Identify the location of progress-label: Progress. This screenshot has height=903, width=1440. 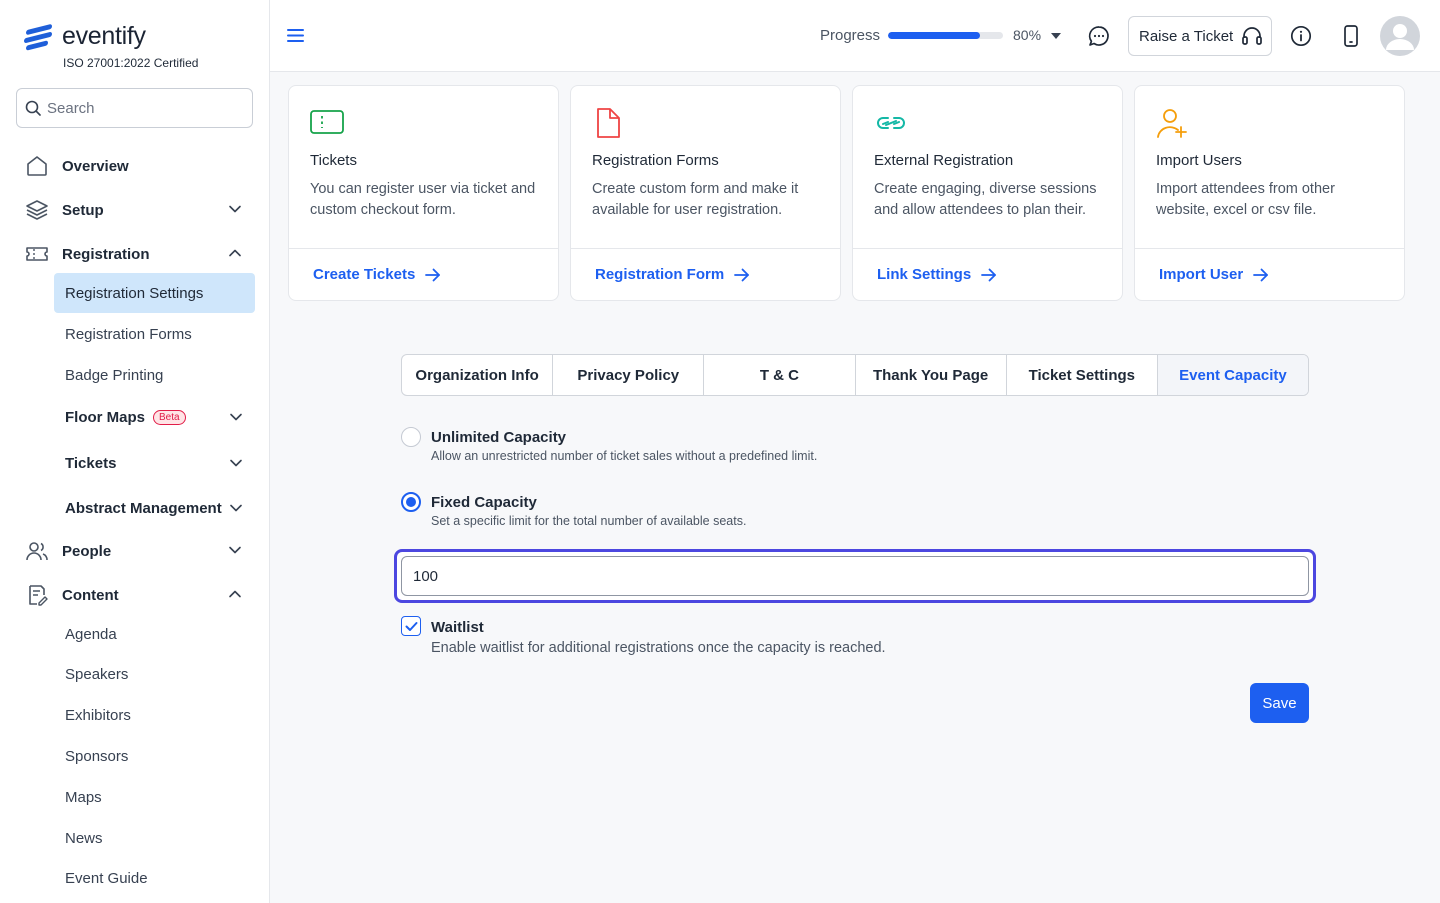
(850, 35).